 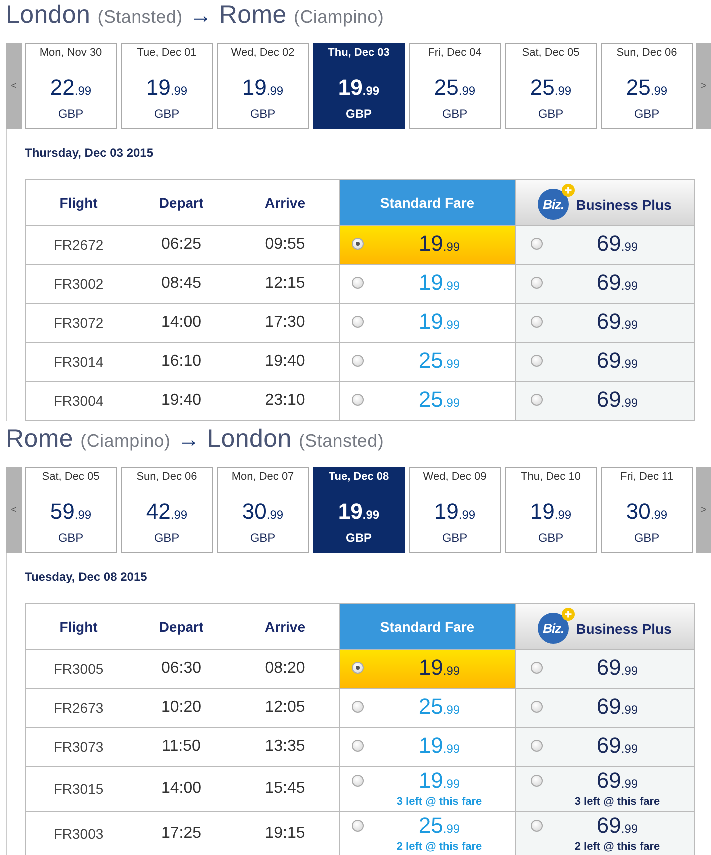 I want to click on lowest-fare-price: 59.99, so click(x=71, y=512).